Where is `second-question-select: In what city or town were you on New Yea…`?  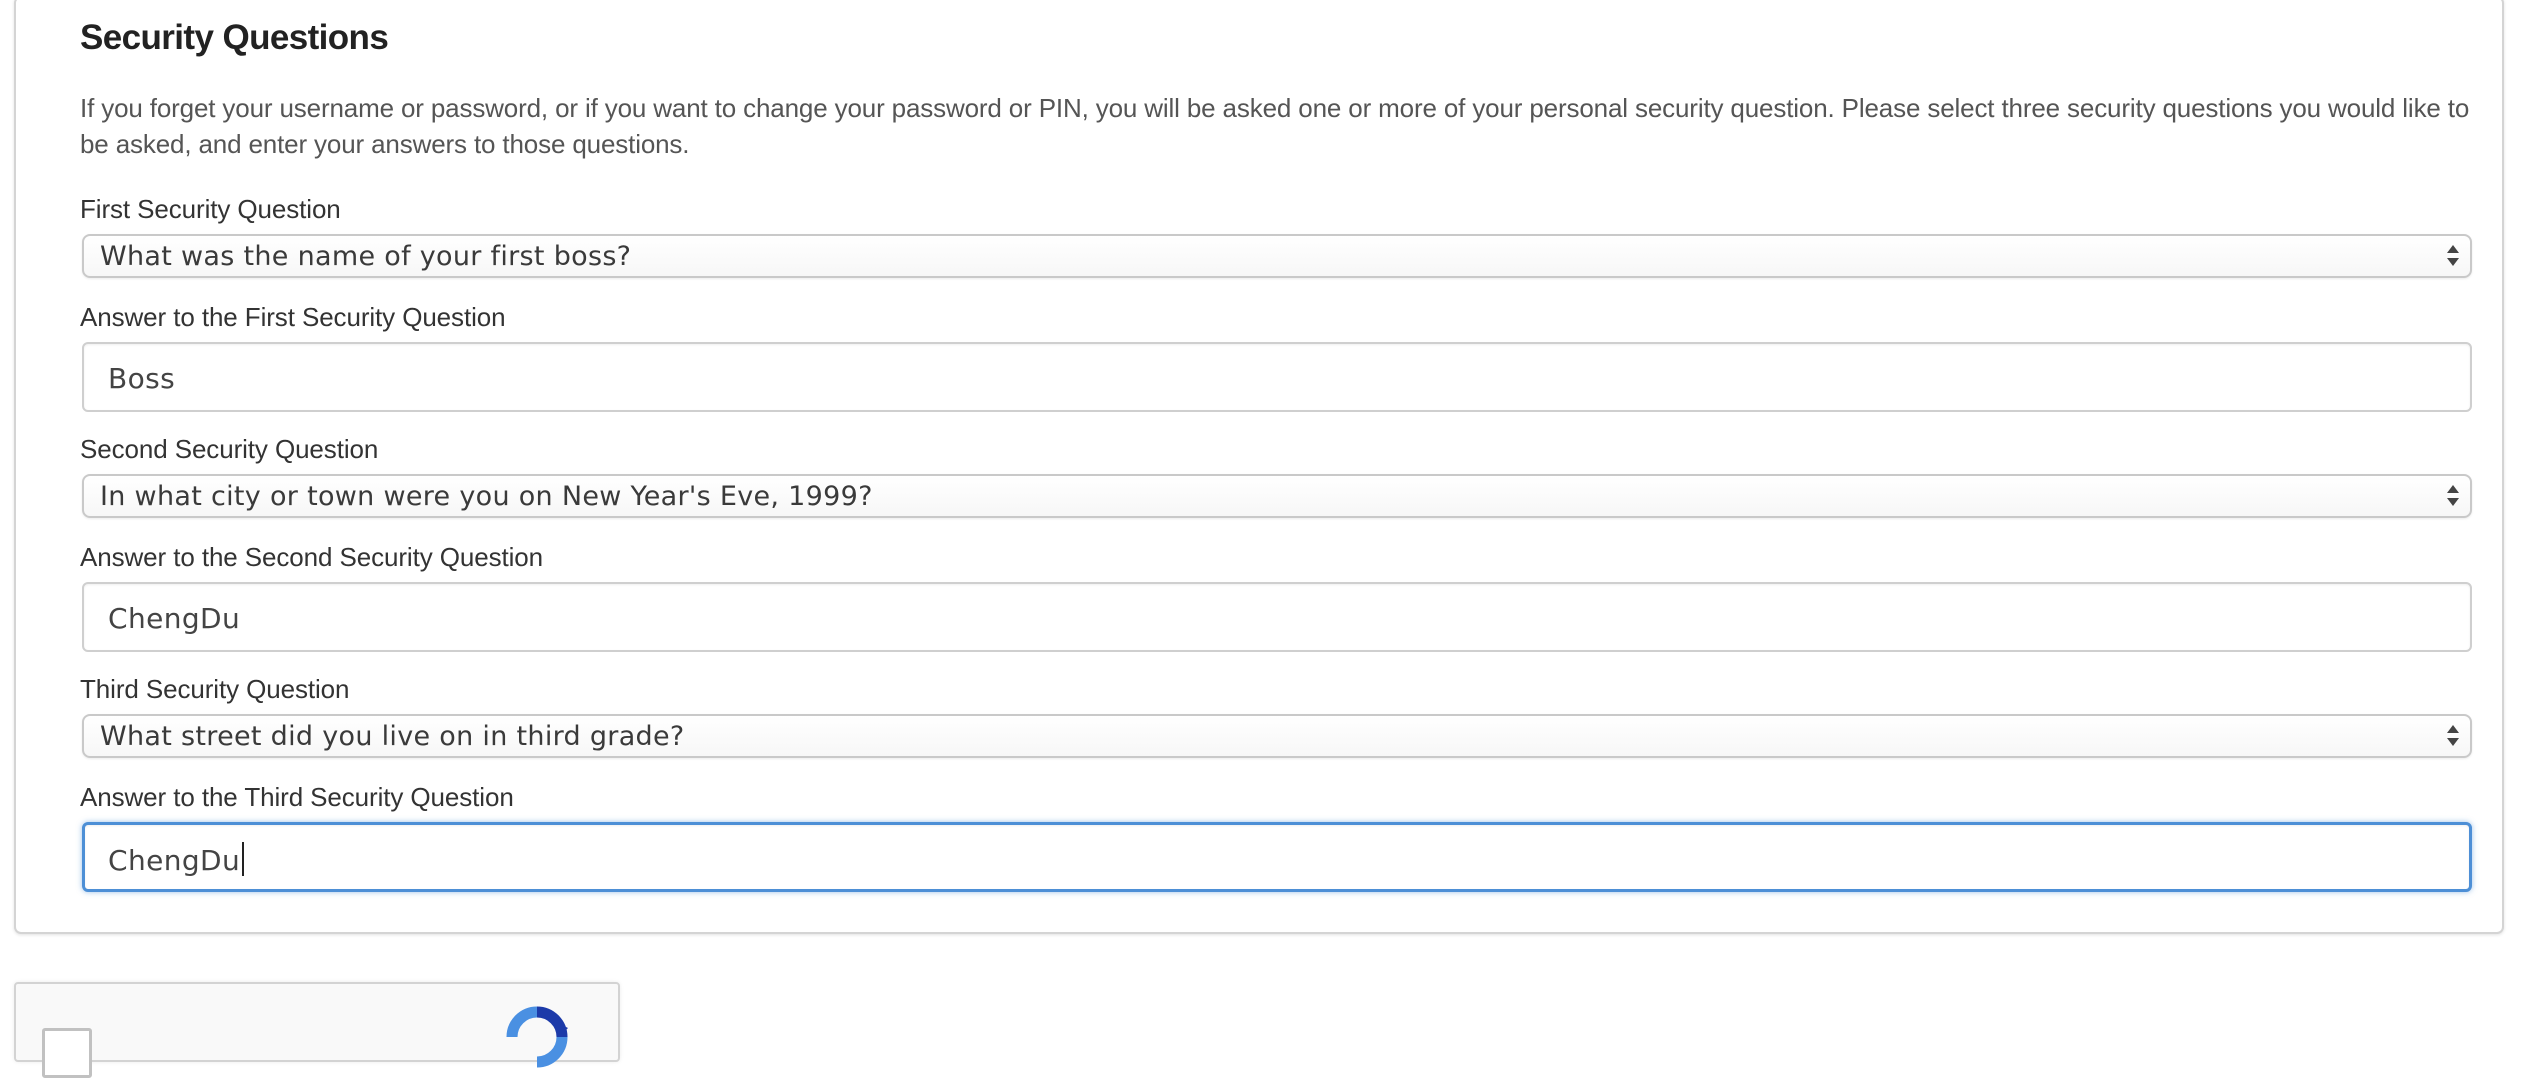
second-question-select: In what city or town were you on New Yea… is located at coordinates (1277, 496).